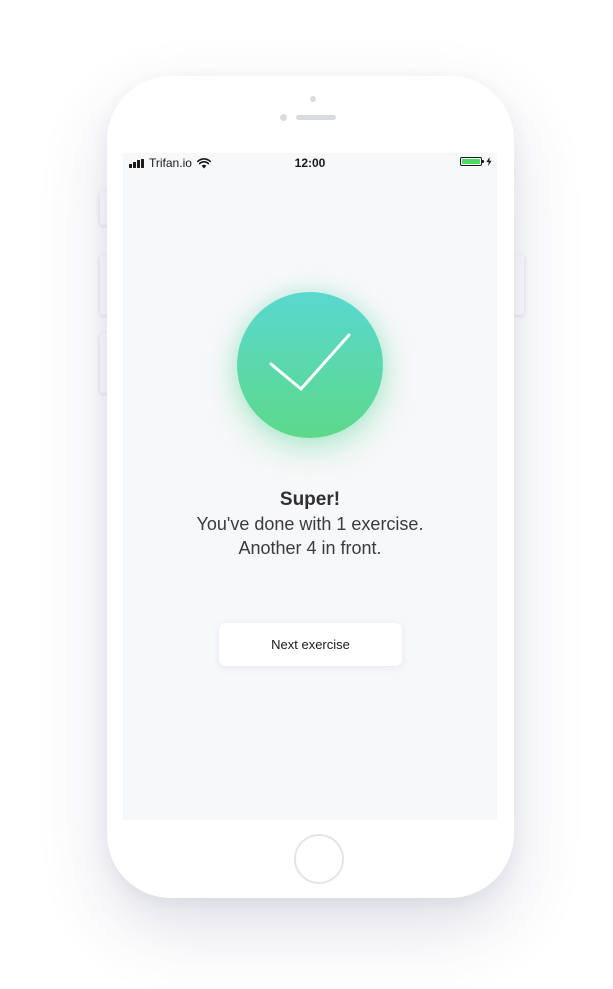 Image resolution: width=613 pixels, height=989 pixels. What do you see at coordinates (310, 362) in the screenshot?
I see `checkmark-icon` at bounding box center [310, 362].